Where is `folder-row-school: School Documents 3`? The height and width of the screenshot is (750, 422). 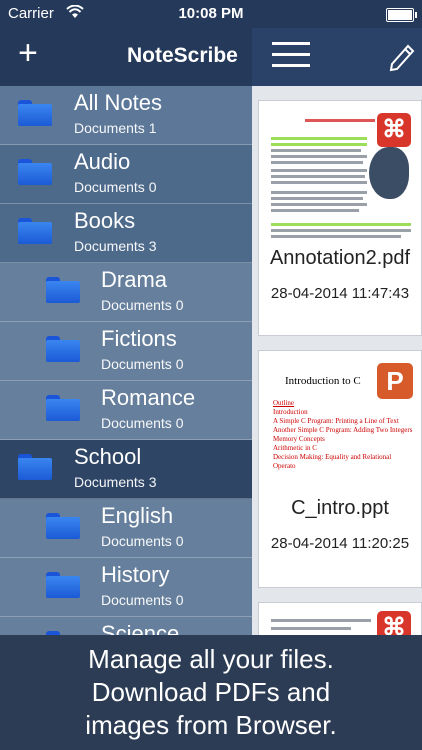 folder-row-school: School Documents 3 is located at coordinates (126, 469).